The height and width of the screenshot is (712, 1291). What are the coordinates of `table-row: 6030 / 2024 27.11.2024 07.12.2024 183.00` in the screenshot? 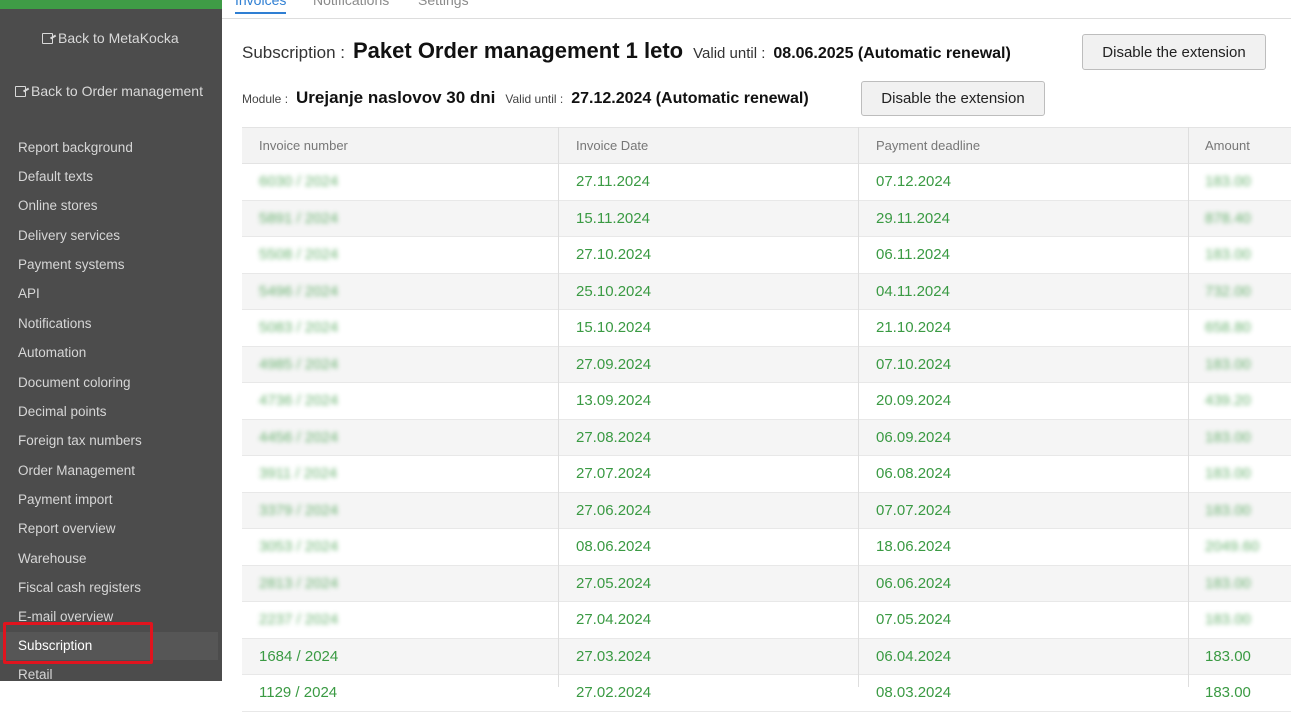 It's located at (766, 182).